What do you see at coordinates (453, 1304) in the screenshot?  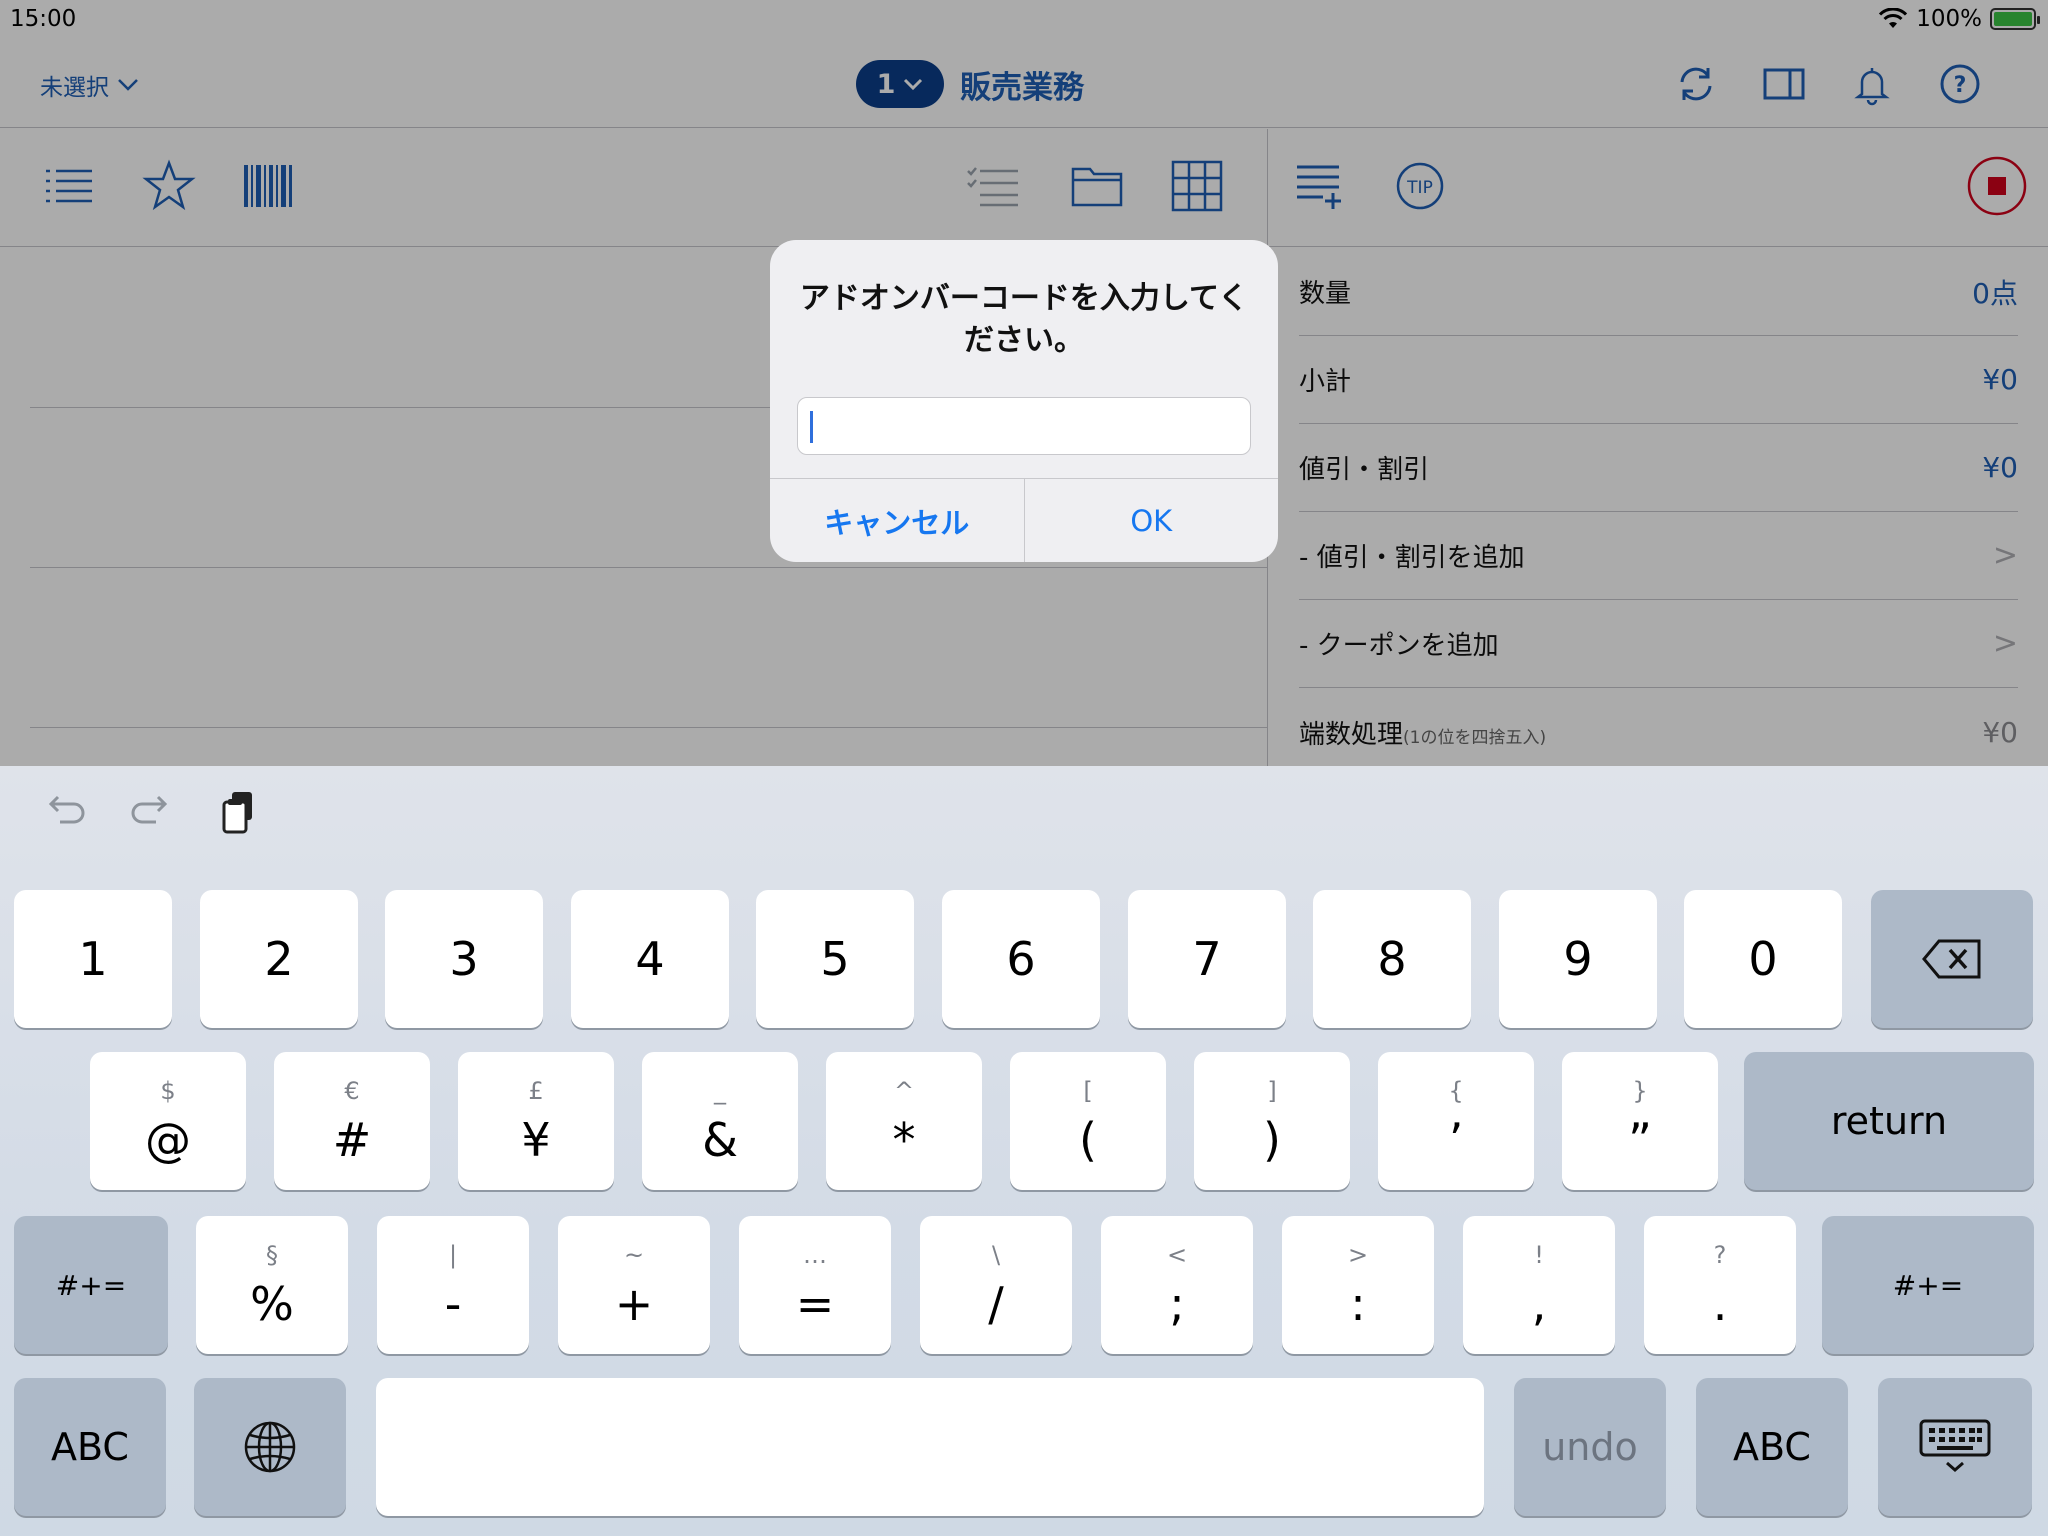 I see `key-label: -` at bounding box center [453, 1304].